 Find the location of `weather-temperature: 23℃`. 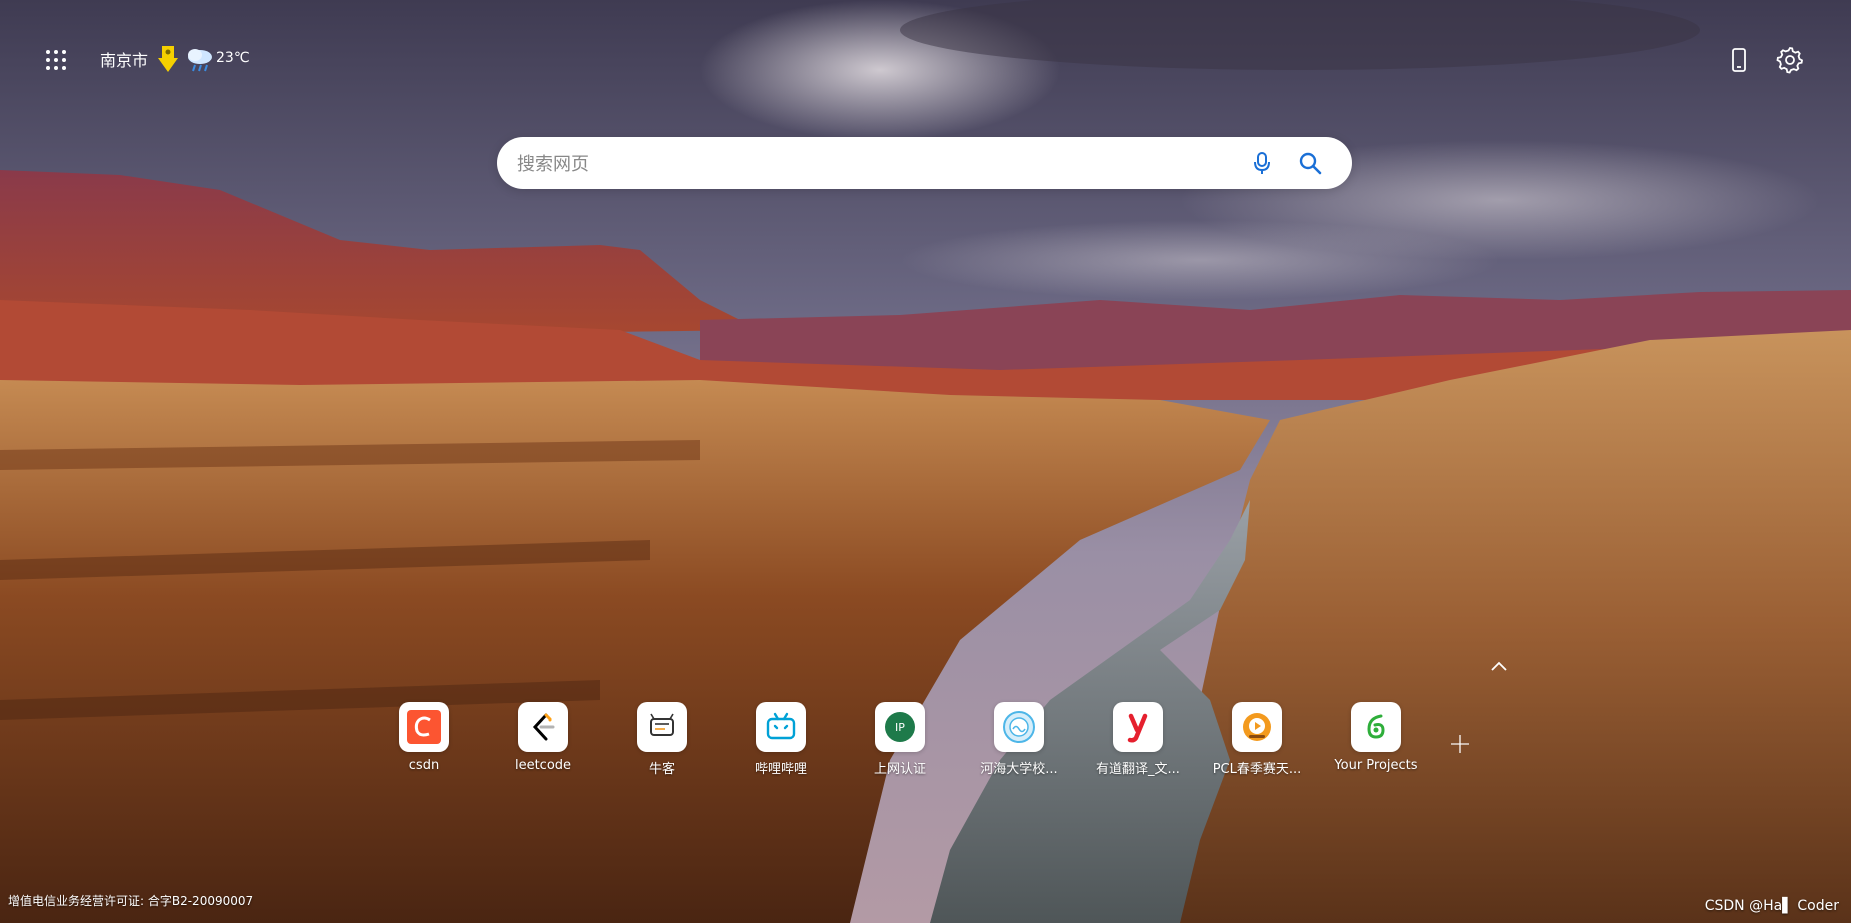

weather-temperature: 23℃ is located at coordinates (233, 58).